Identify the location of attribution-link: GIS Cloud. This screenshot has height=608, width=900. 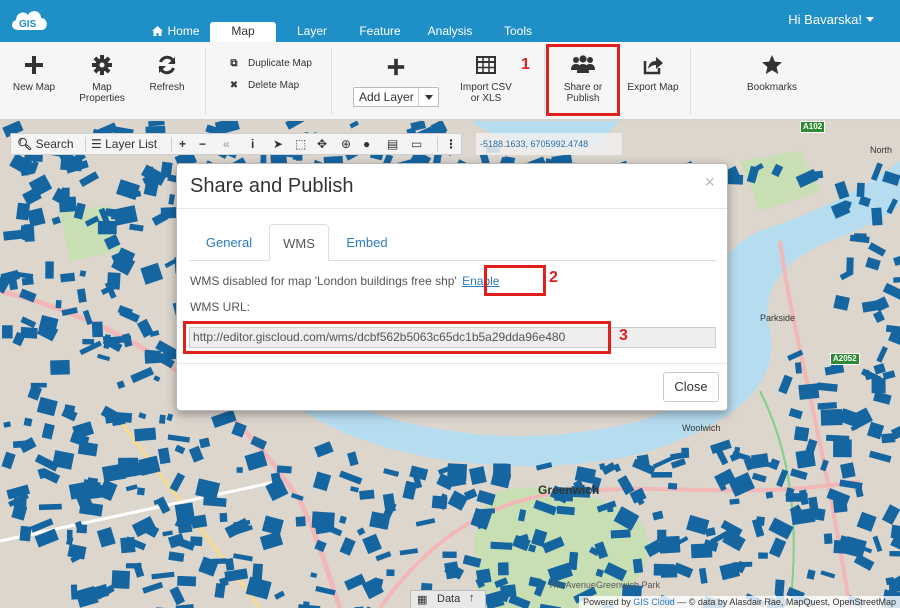
(654, 602).